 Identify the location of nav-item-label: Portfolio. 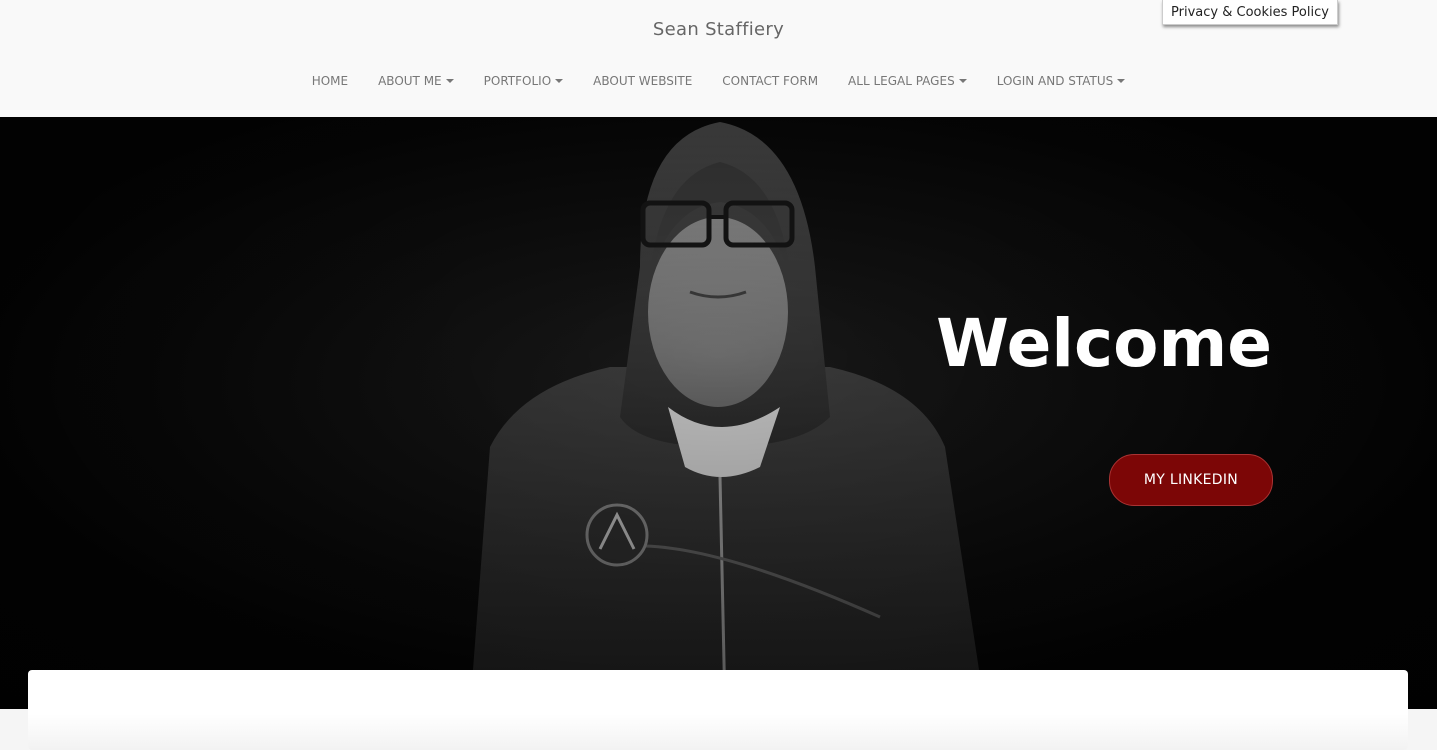
(517, 81).